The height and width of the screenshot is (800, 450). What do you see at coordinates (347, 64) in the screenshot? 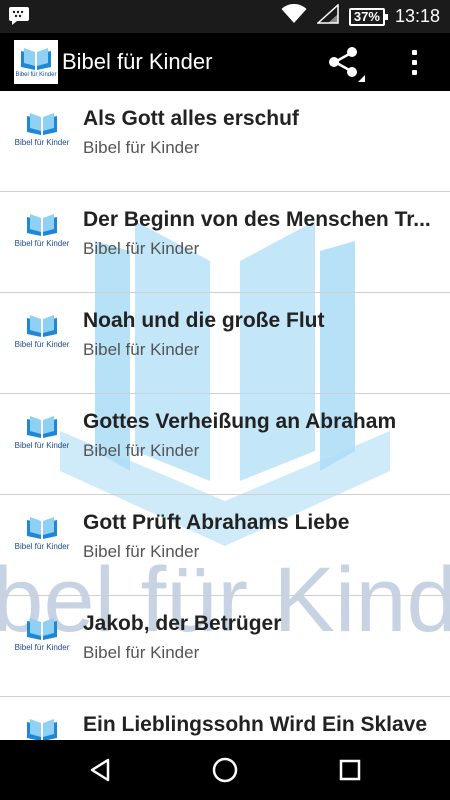
I see `share-icon` at bounding box center [347, 64].